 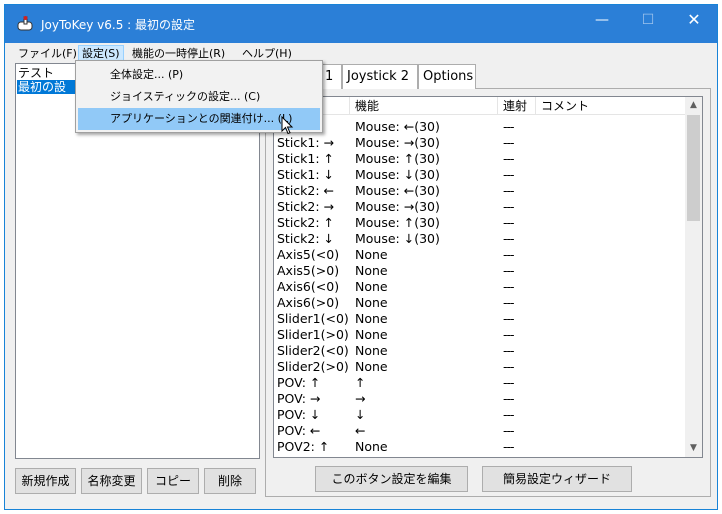 What do you see at coordinates (479, 175) in the screenshot?
I see `table-row: Stick1: ↓ Mouse: ↓(30) ---` at bounding box center [479, 175].